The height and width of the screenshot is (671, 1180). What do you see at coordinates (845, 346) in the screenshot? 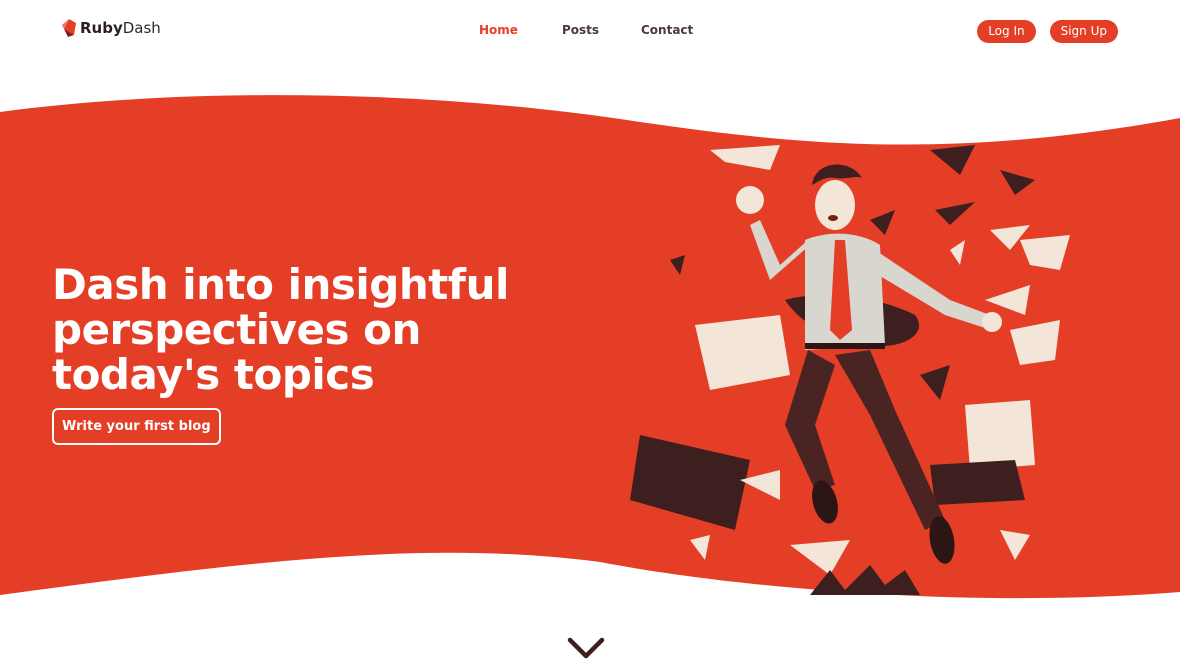
I see `belt` at bounding box center [845, 346].